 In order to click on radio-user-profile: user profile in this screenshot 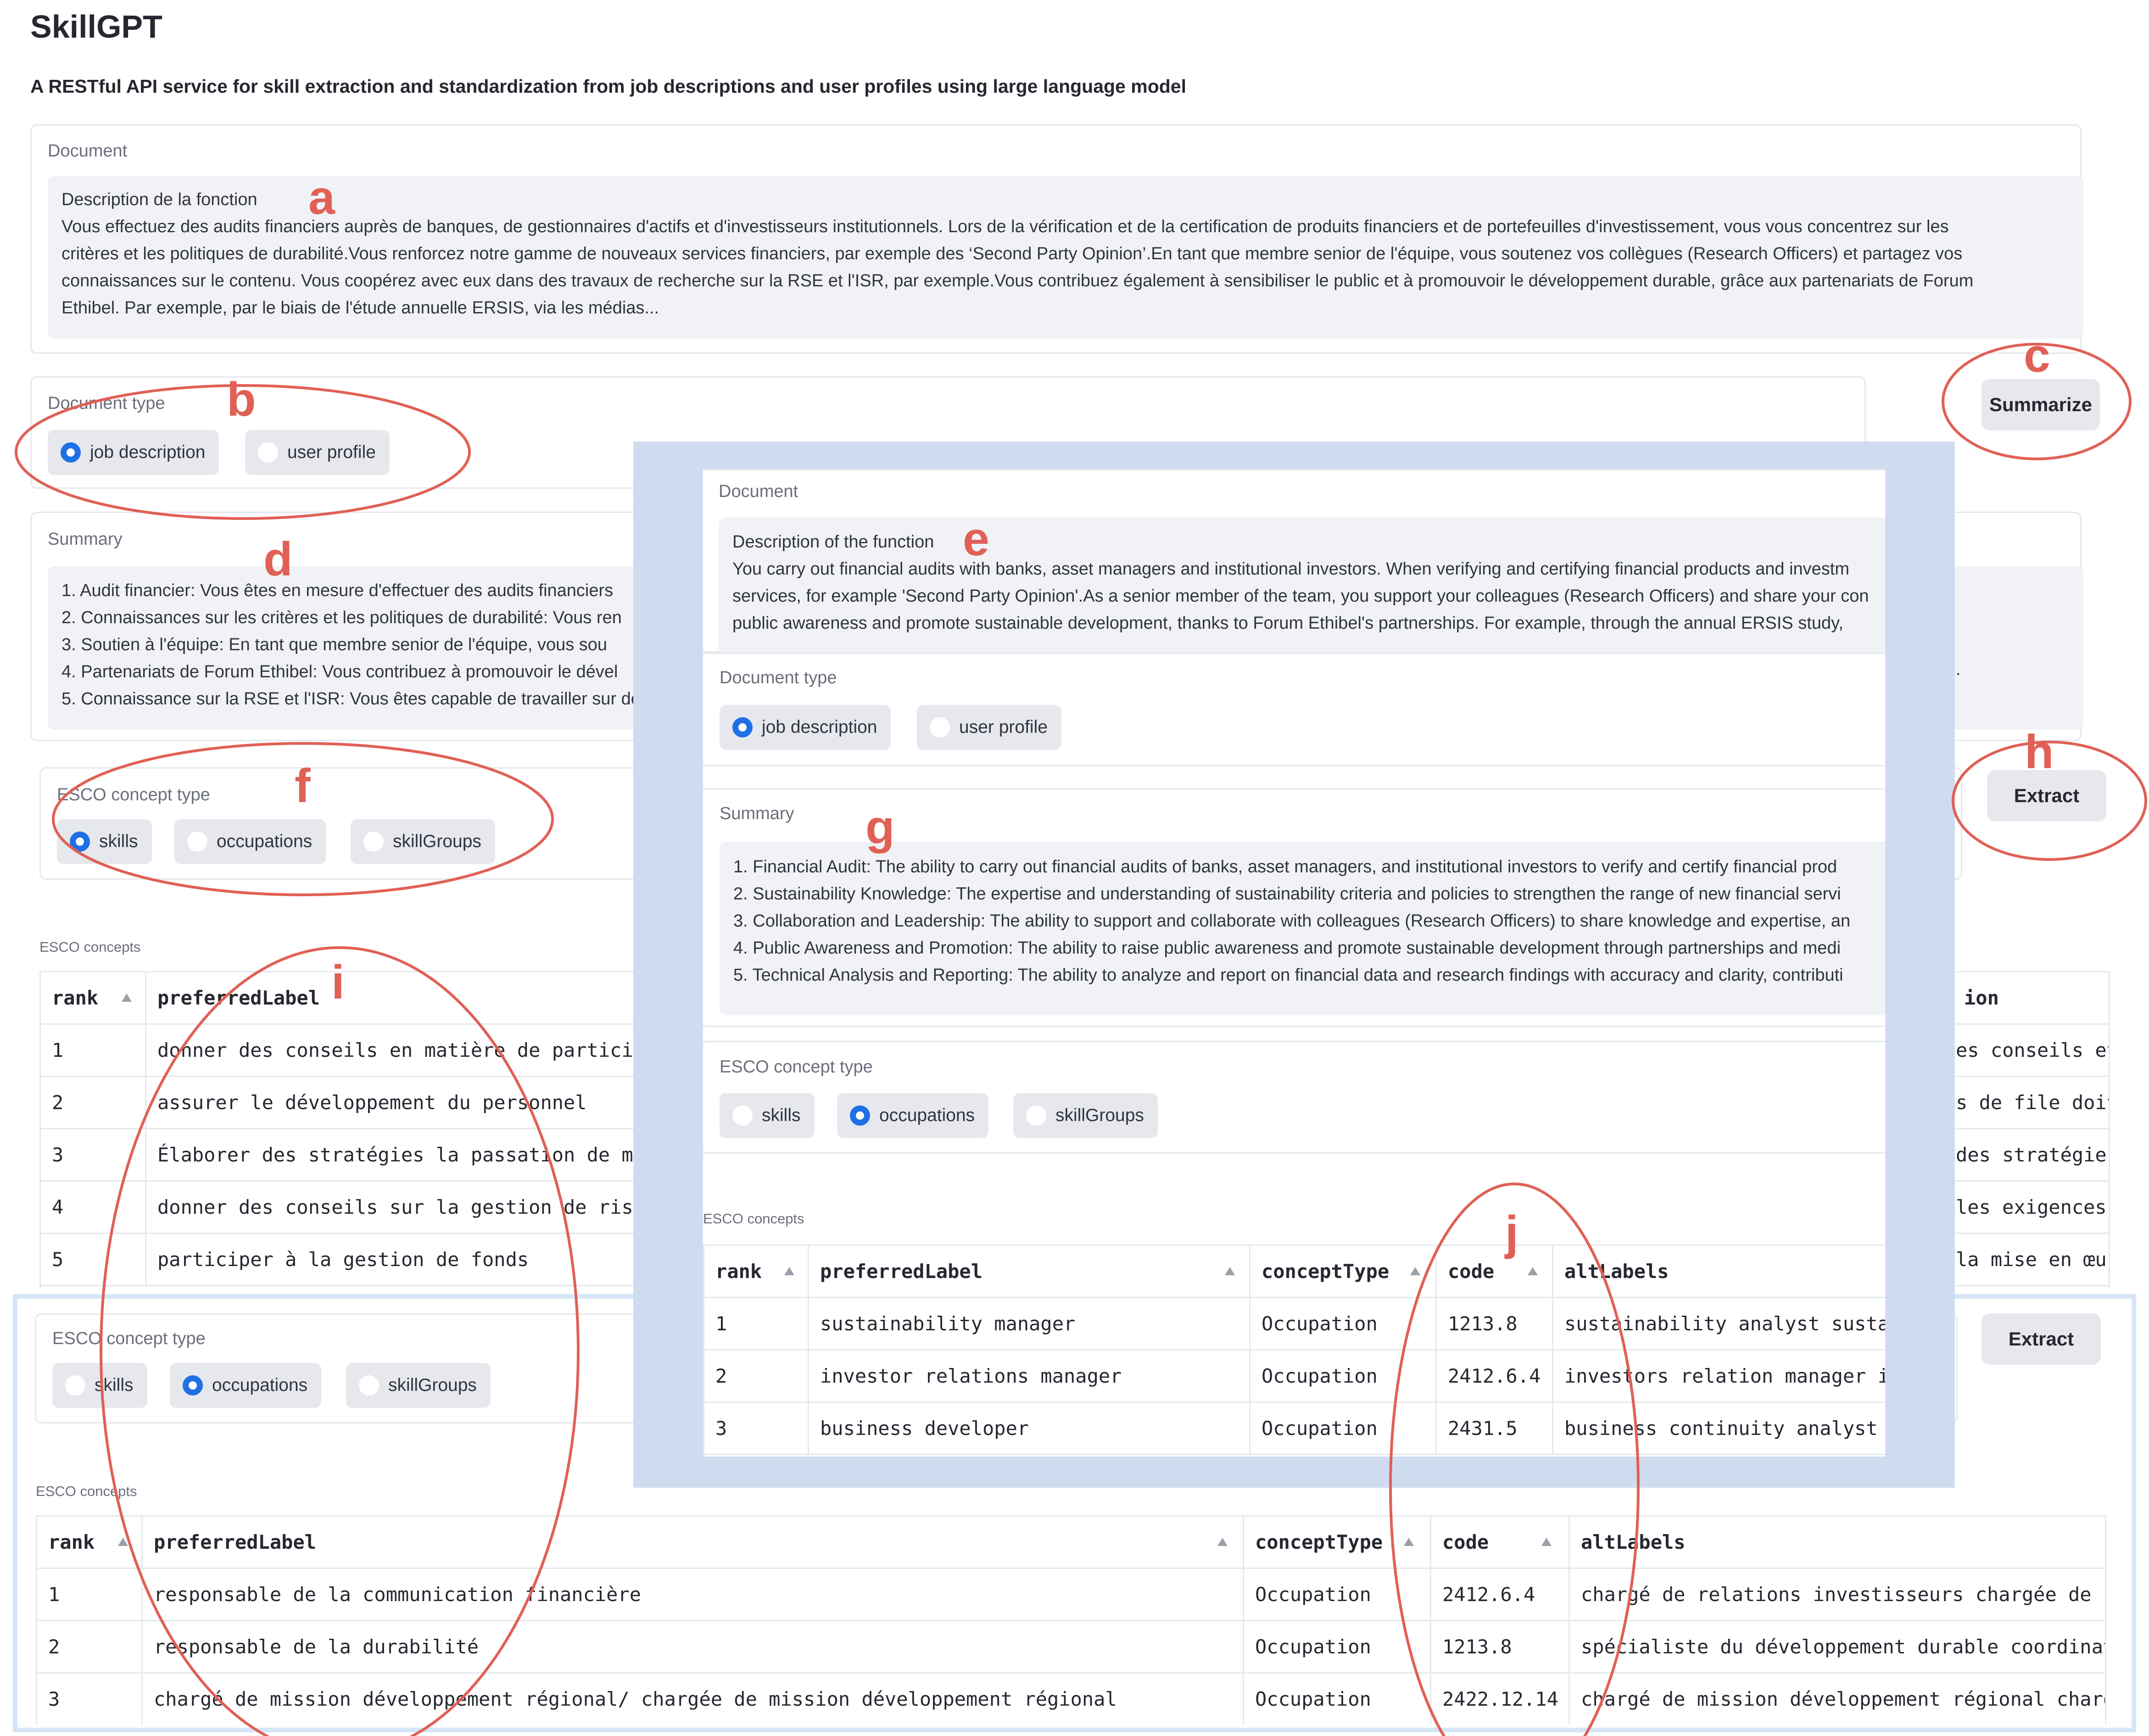, I will do `click(317, 452)`.